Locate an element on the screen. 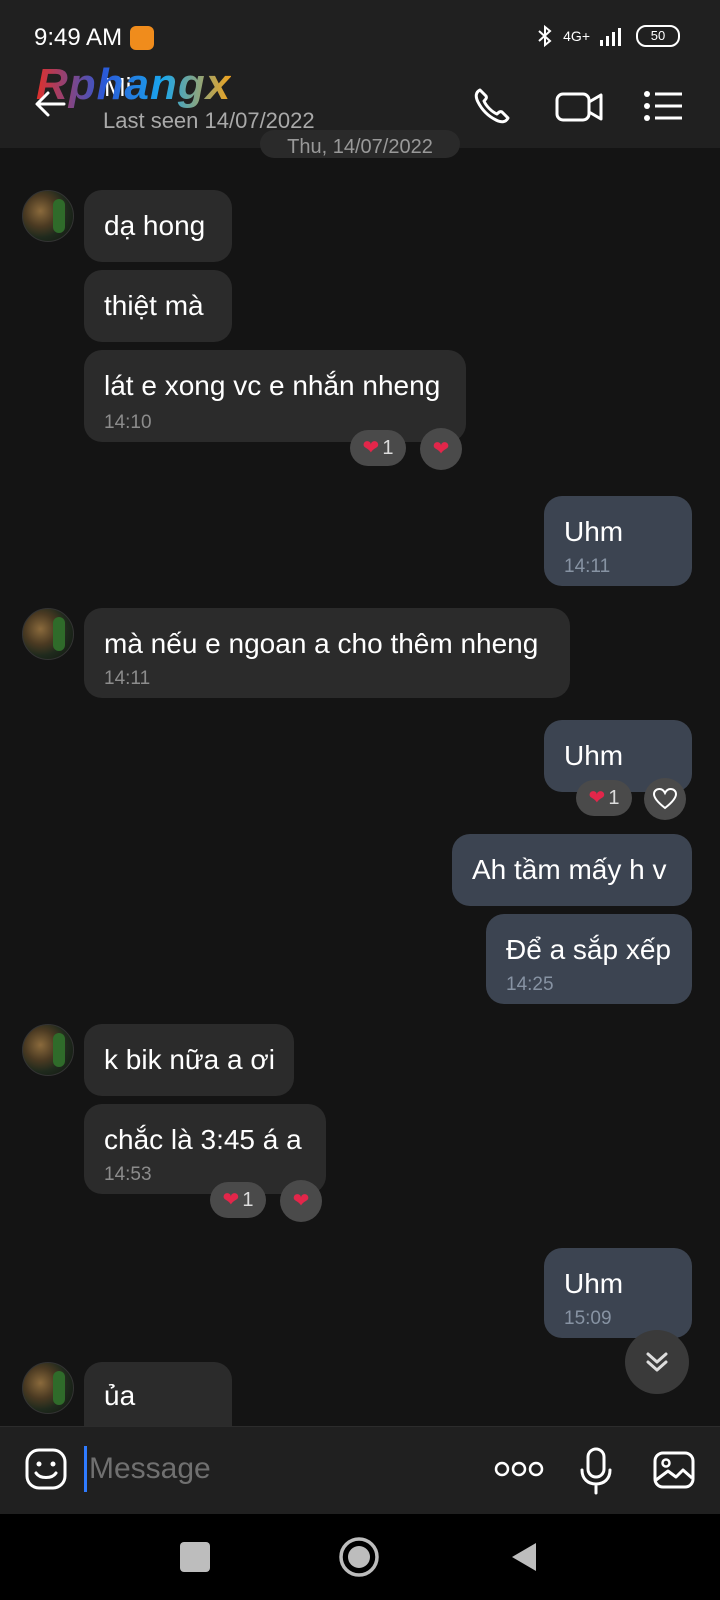 The height and width of the screenshot is (1600, 720). message-text: Ah tầm mấy h v is located at coordinates (569, 869).